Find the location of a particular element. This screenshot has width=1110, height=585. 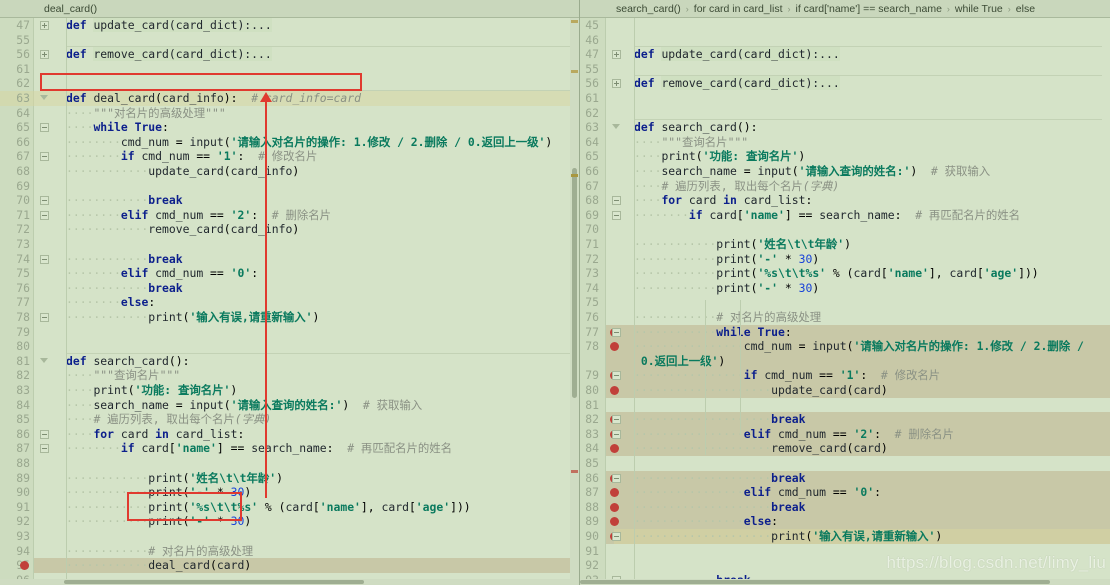

code-line: ············update_card(card_info) is located at coordinates (182, 171).